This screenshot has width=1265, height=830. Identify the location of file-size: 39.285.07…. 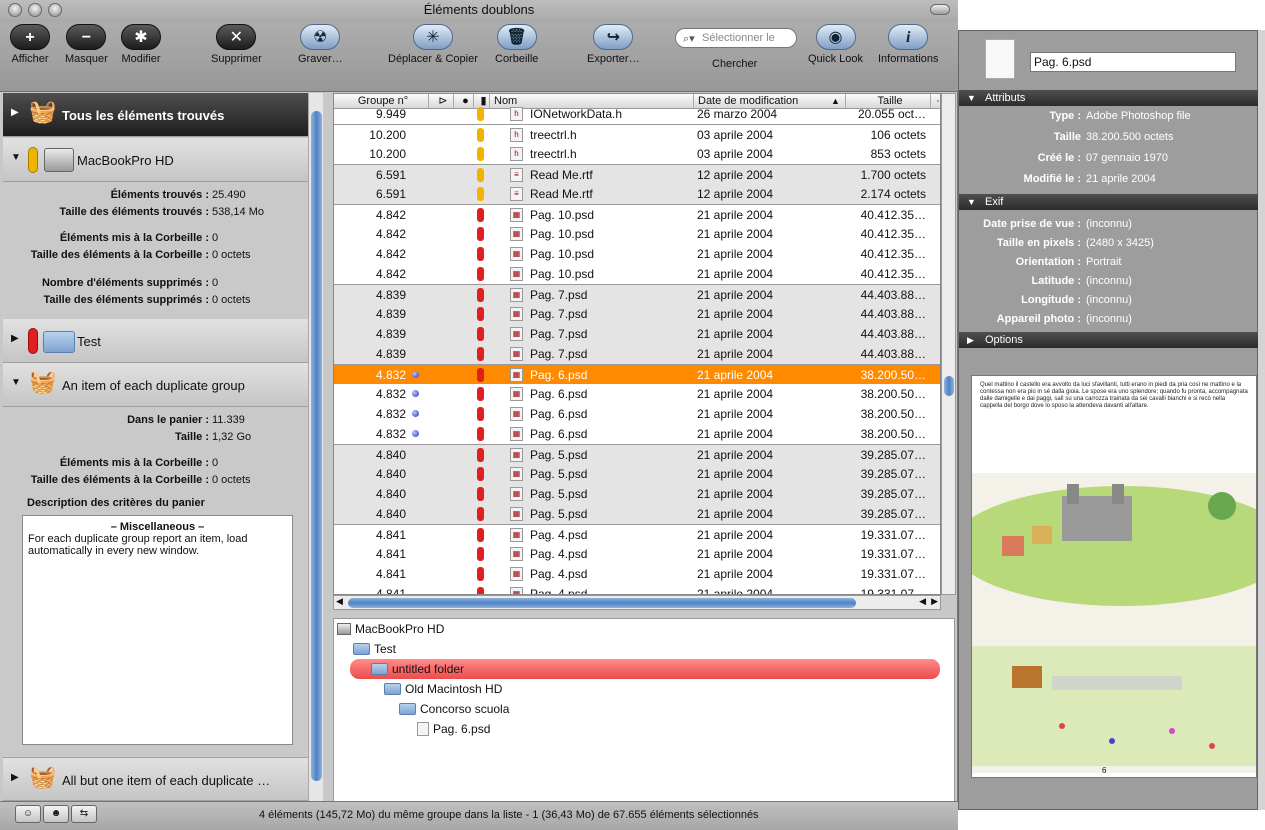
(893, 455).